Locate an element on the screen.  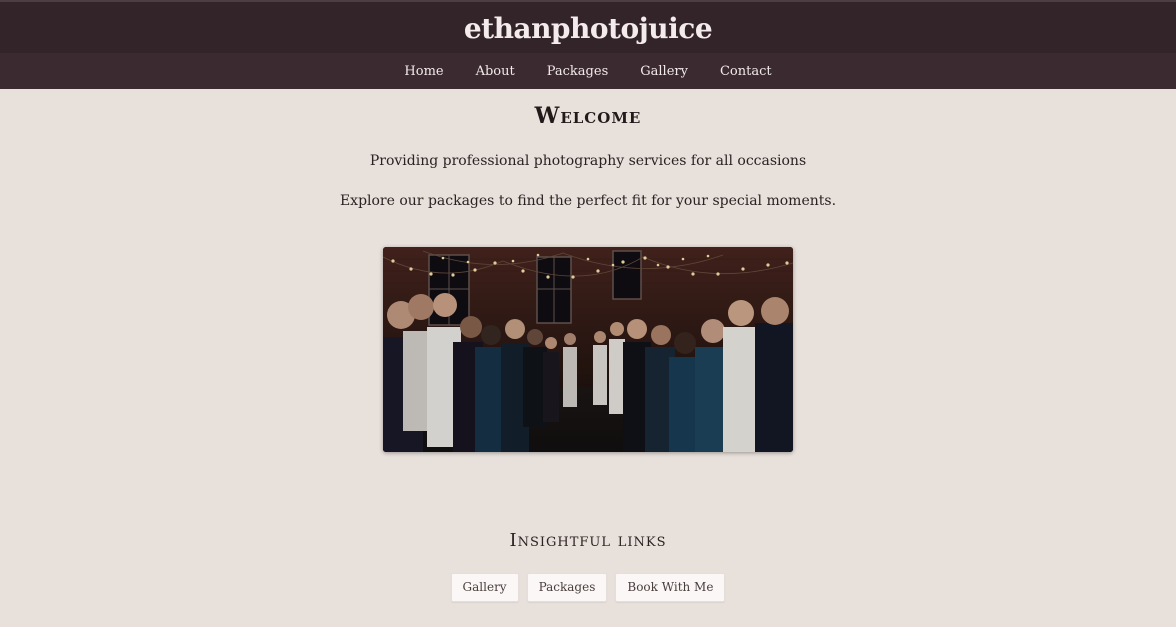
nav-item-packages: Packages is located at coordinates (578, 71).